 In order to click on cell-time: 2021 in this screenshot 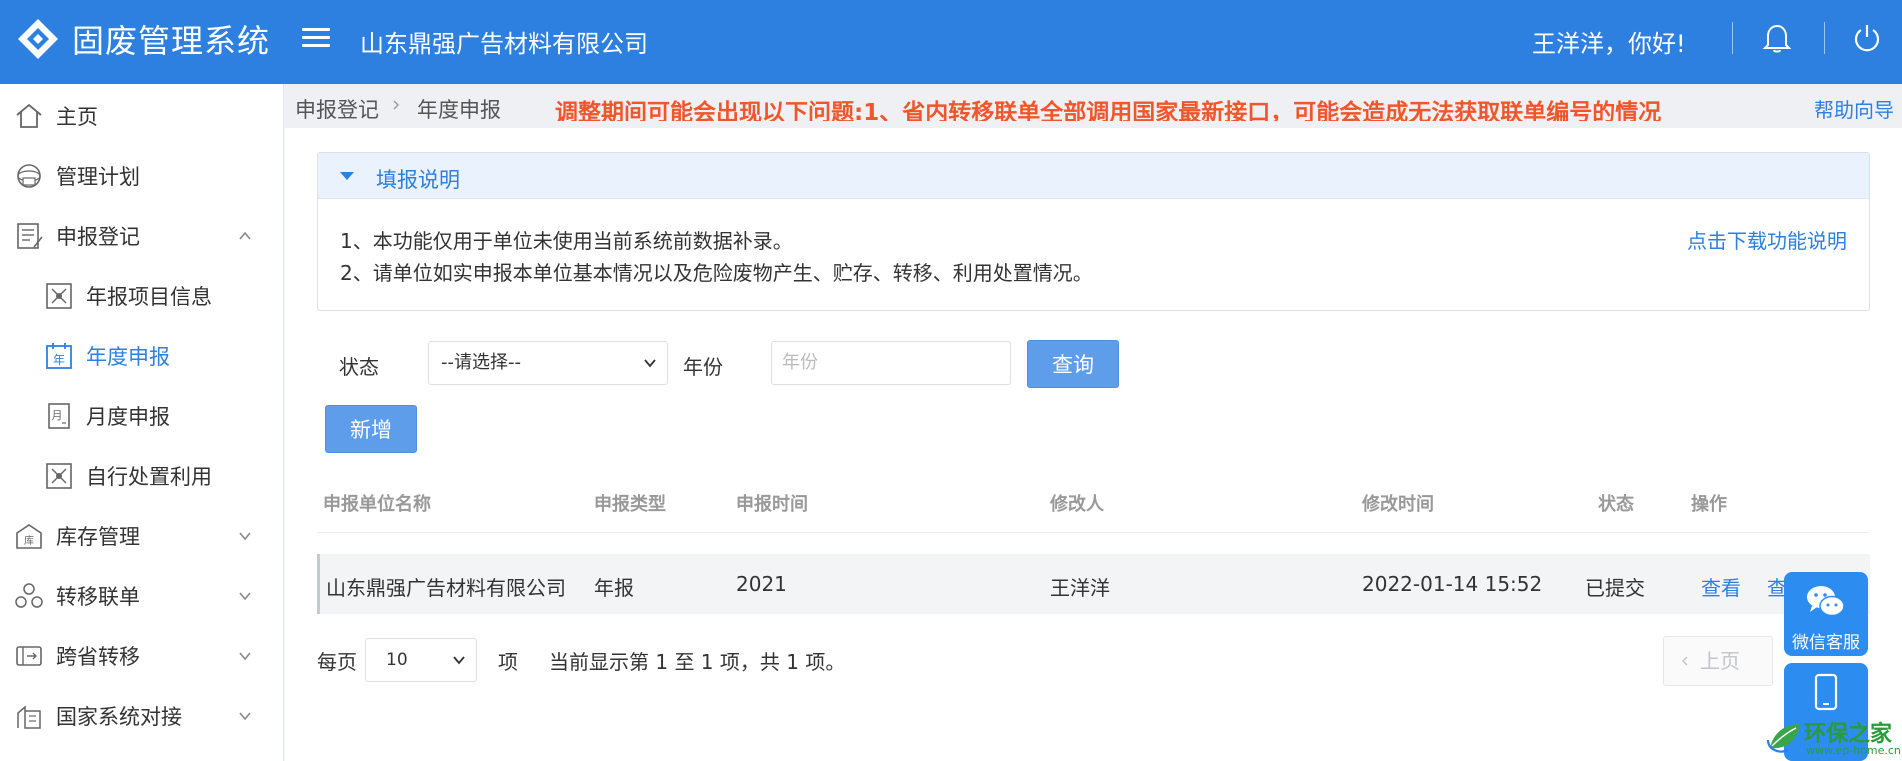, I will do `click(761, 584)`.